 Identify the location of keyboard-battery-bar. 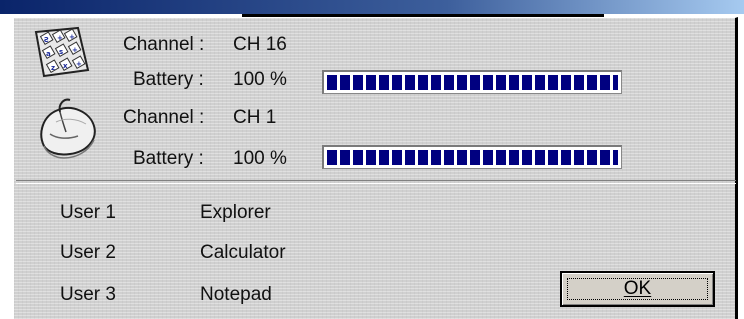
(472, 82).